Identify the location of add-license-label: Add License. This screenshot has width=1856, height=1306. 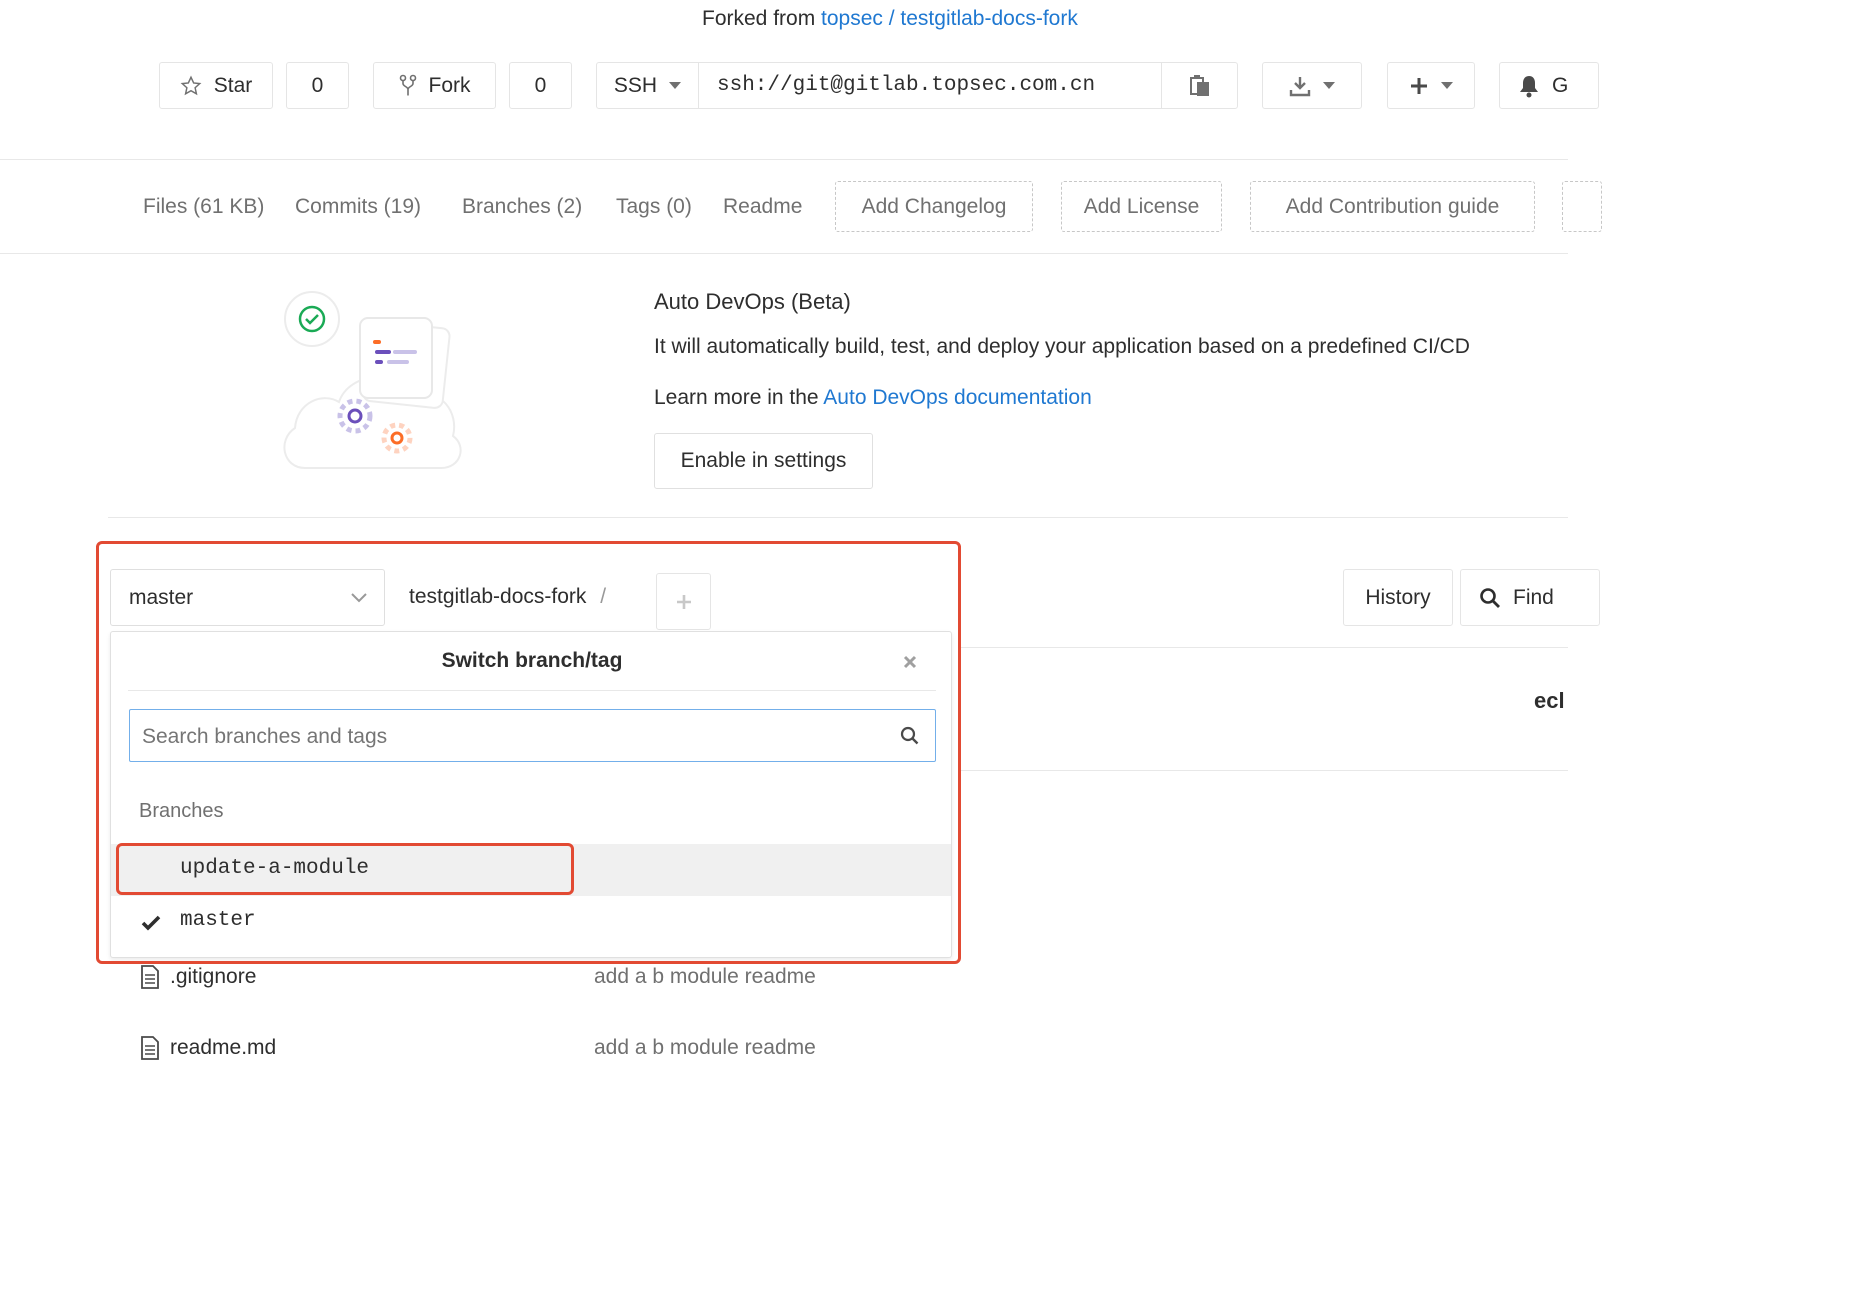
(1141, 206).